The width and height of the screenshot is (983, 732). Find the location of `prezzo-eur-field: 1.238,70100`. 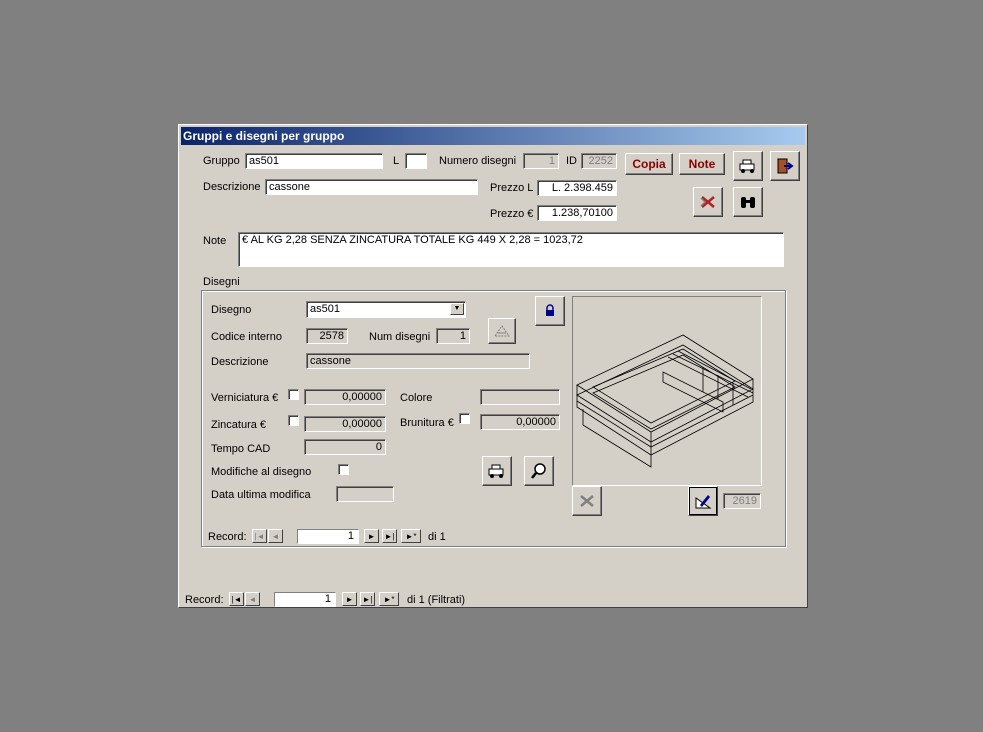

prezzo-eur-field: 1.238,70100 is located at coordinates (577, 213).